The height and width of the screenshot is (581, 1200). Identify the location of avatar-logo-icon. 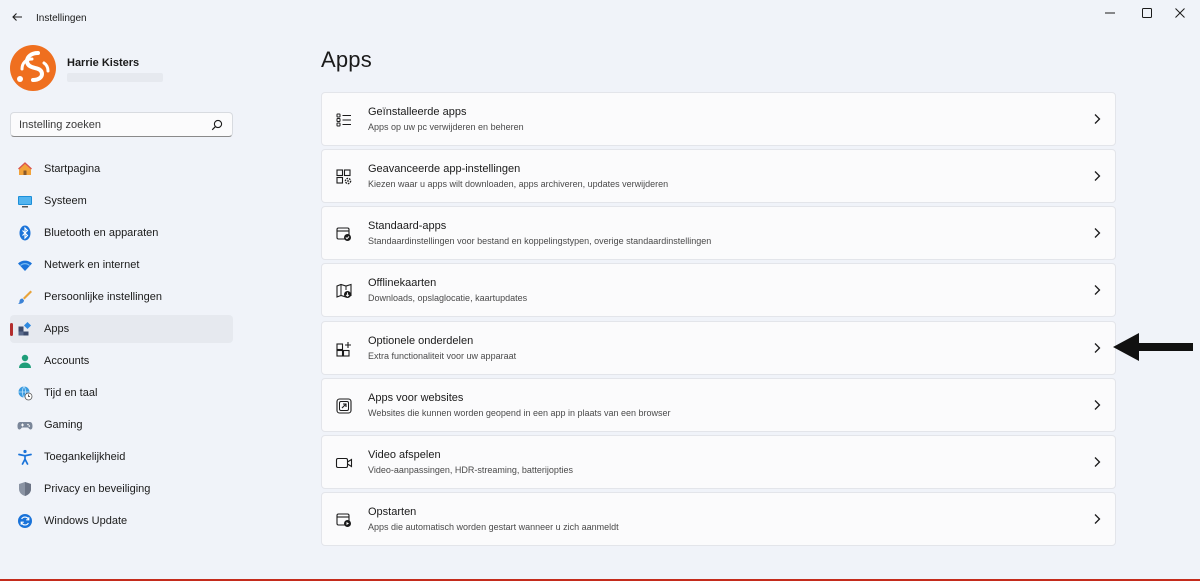
(33, 66).